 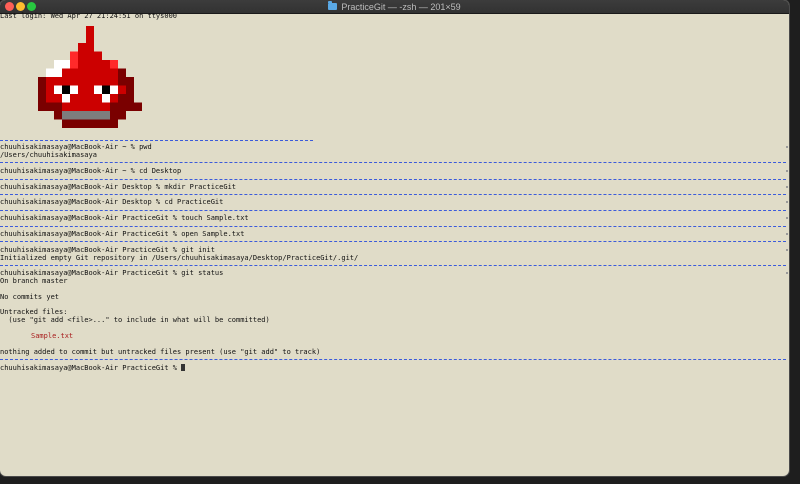 What do you see at coordinates (333, 5) in the screenshot?
I see `folder-icon` at bounding box center [333, 5].